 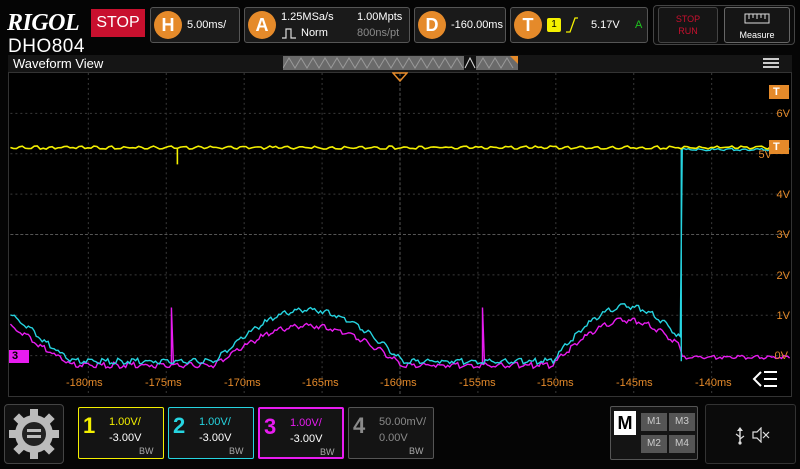 What do you see at coordinates (713, 383) in the screenshot?
I see `time-label: -140ms` at bounding box center [713, 383].